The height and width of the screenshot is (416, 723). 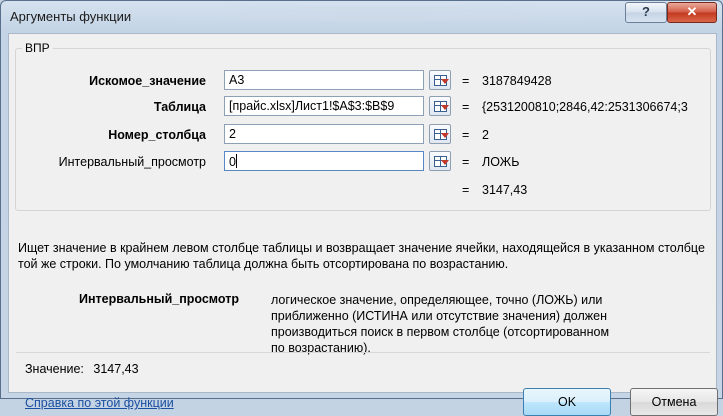 I want to click on help-button: ?, so click(x=646, y=12).